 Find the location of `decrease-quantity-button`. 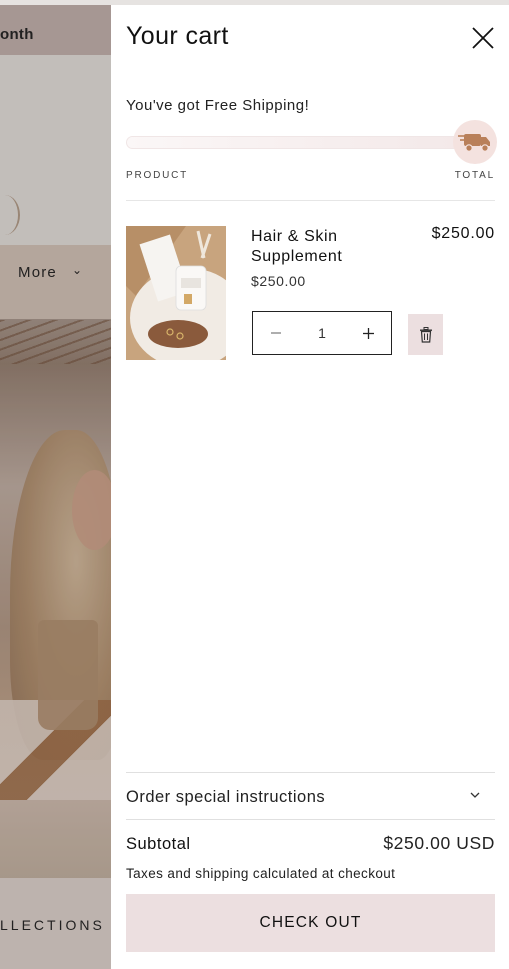

decrease-quantity-button is located at coordinates (276, 333).